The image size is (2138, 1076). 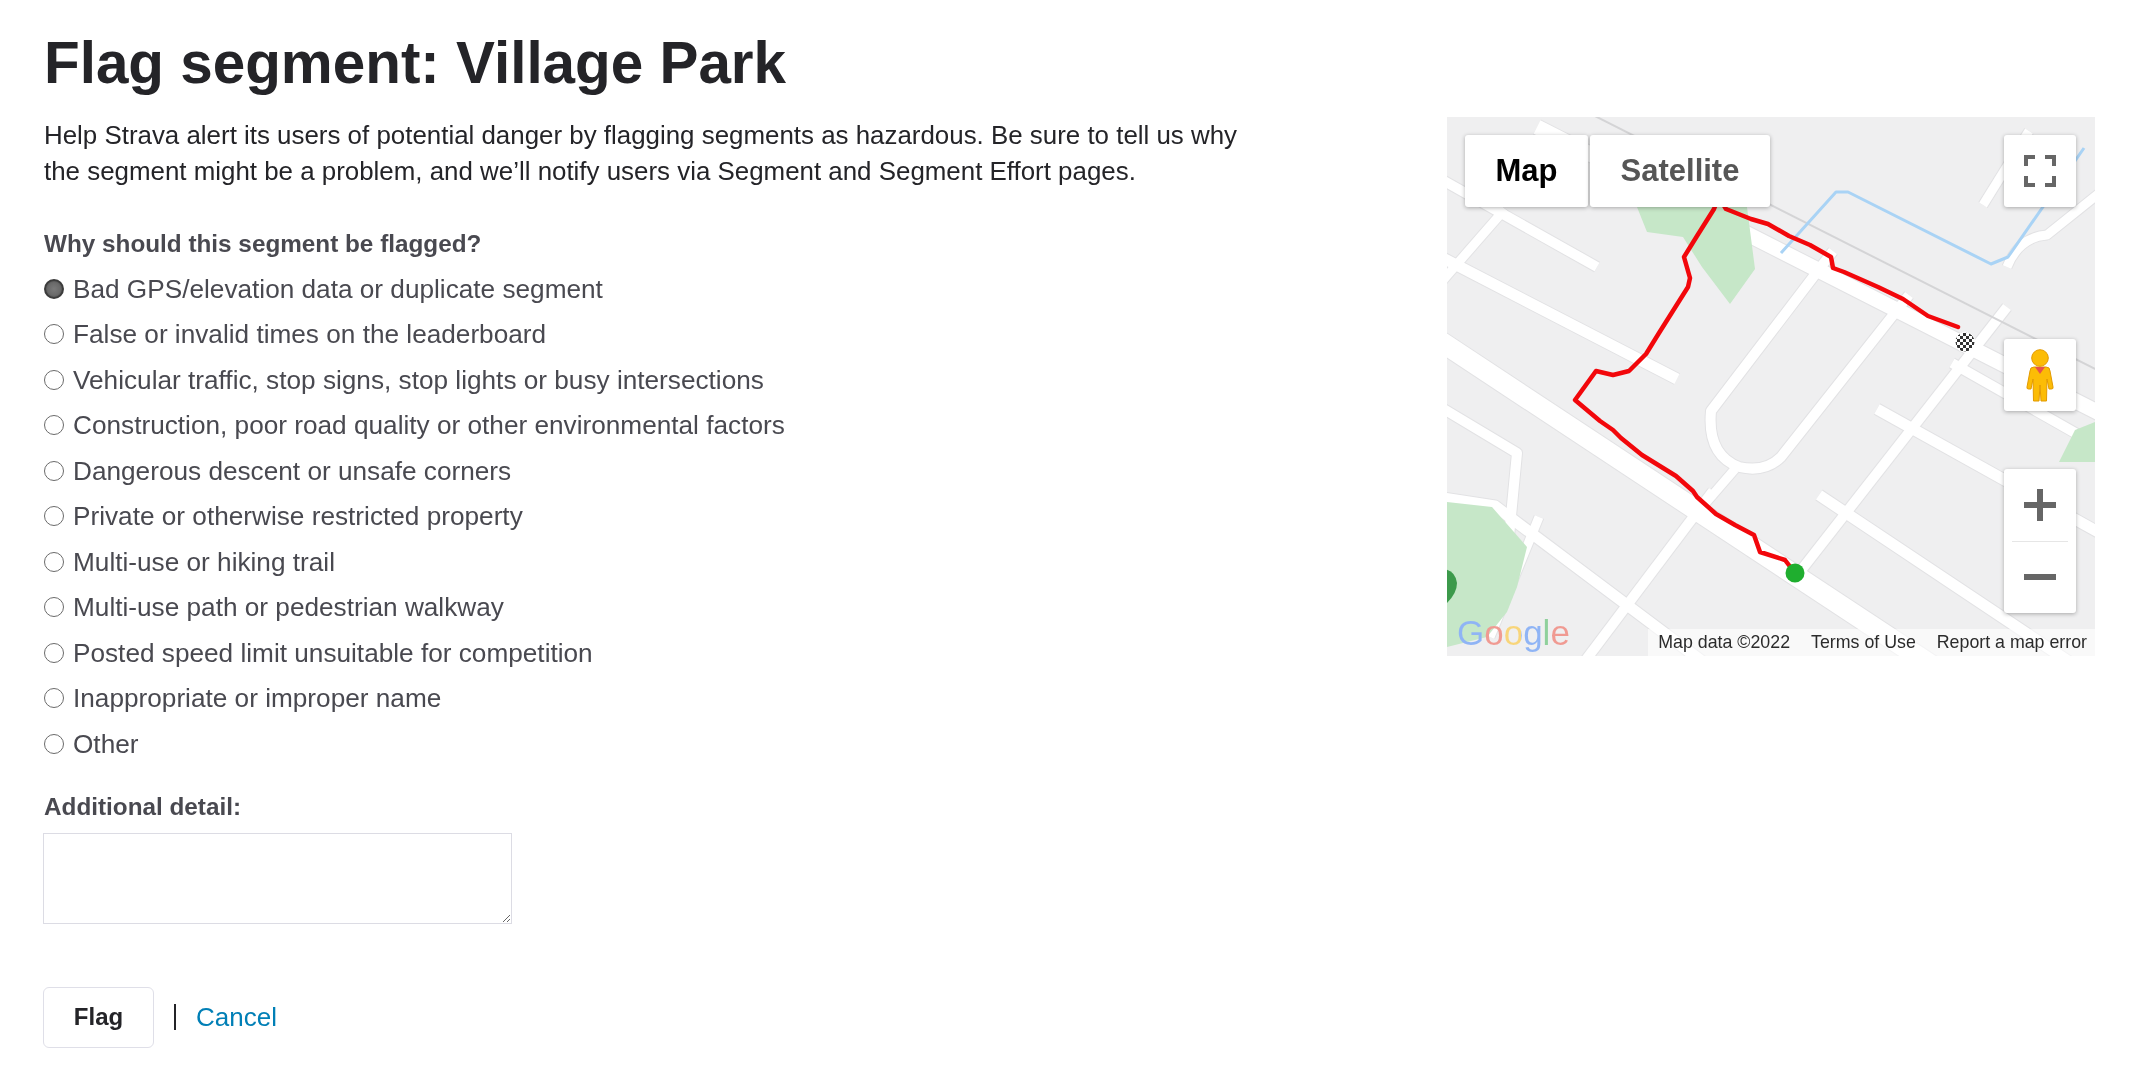 What do you see at coordinates (277, 878) in the screenshot?
I see `additional-detail-field` at bounding box center [277, 878].